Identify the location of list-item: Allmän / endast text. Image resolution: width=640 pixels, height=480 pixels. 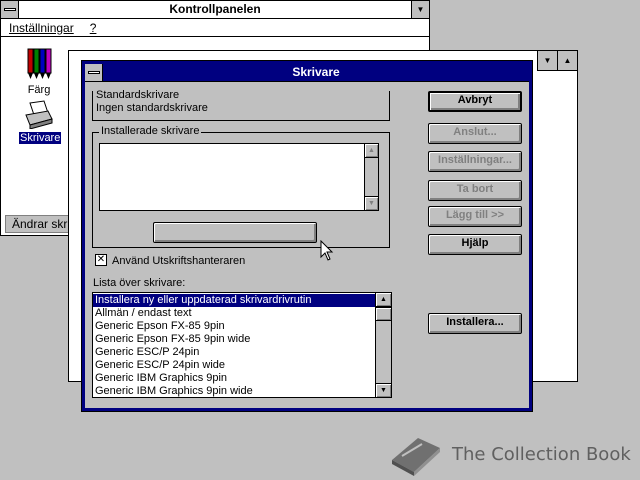
(234, 313).